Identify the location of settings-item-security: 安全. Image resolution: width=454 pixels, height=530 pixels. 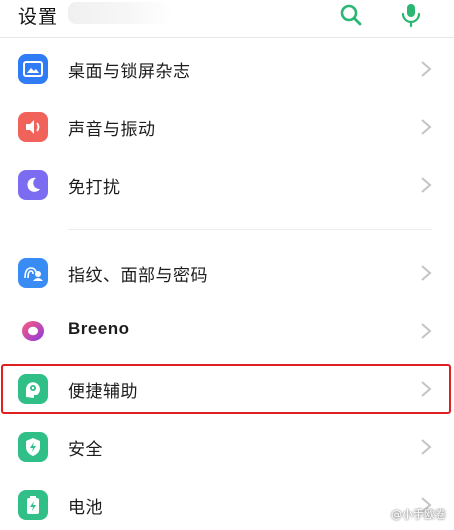
(227, 447).